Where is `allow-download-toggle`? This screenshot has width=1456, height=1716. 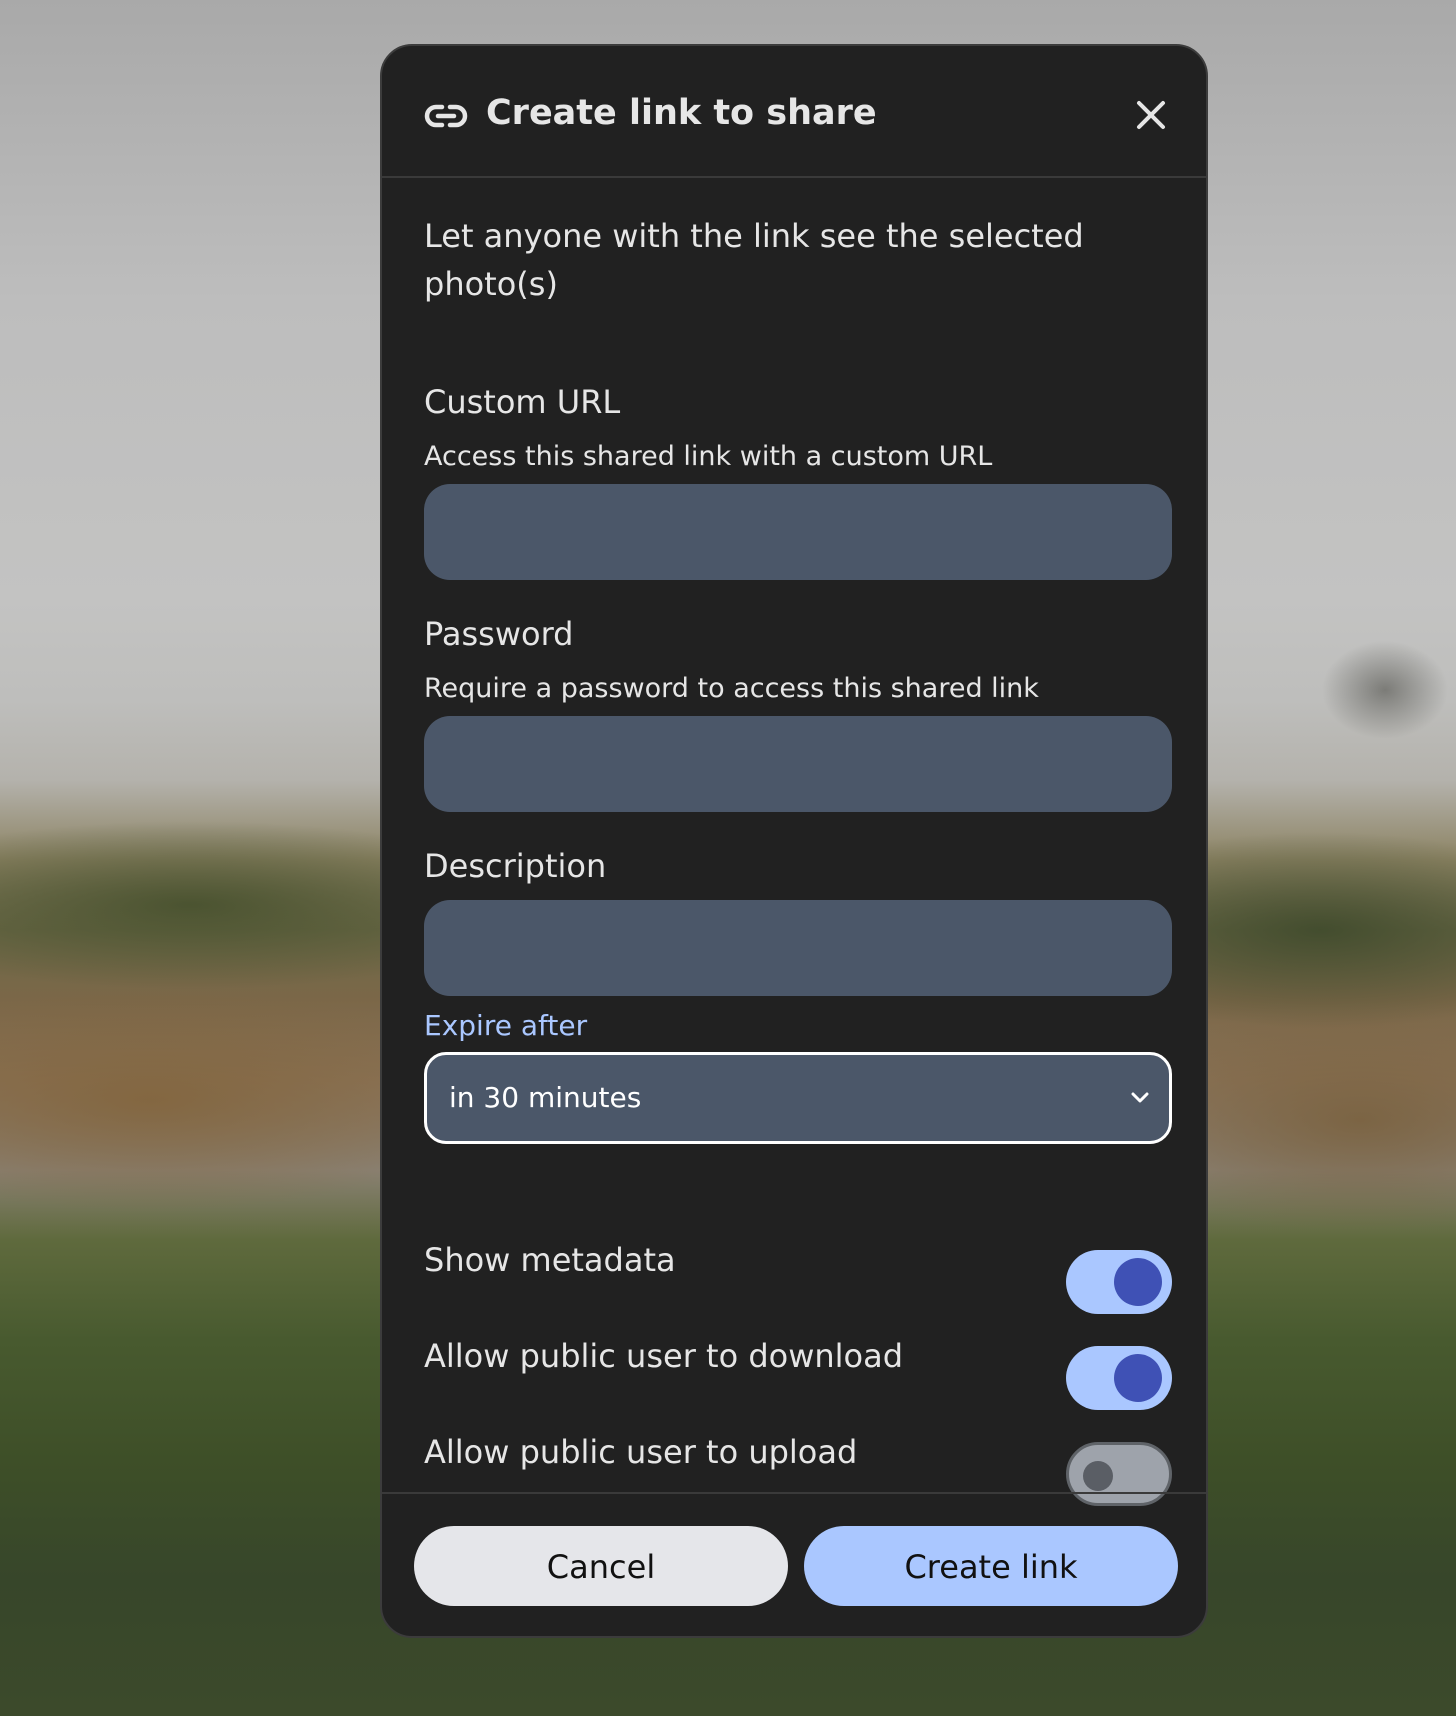 allow-download-toggle is located at coordinates (1119, 1378).